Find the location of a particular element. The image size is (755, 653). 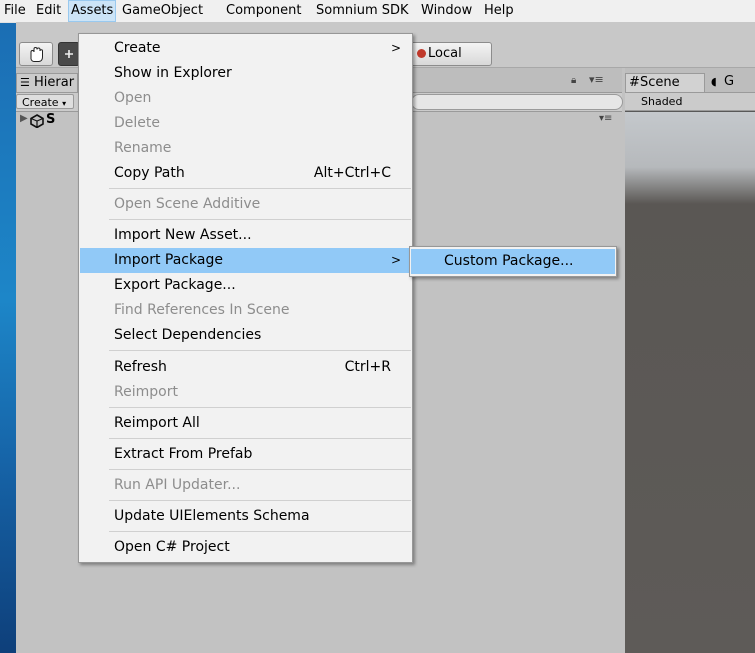

menu-item-open-scene-additive: Open Scene Additive is located at coordinates (245, 204).